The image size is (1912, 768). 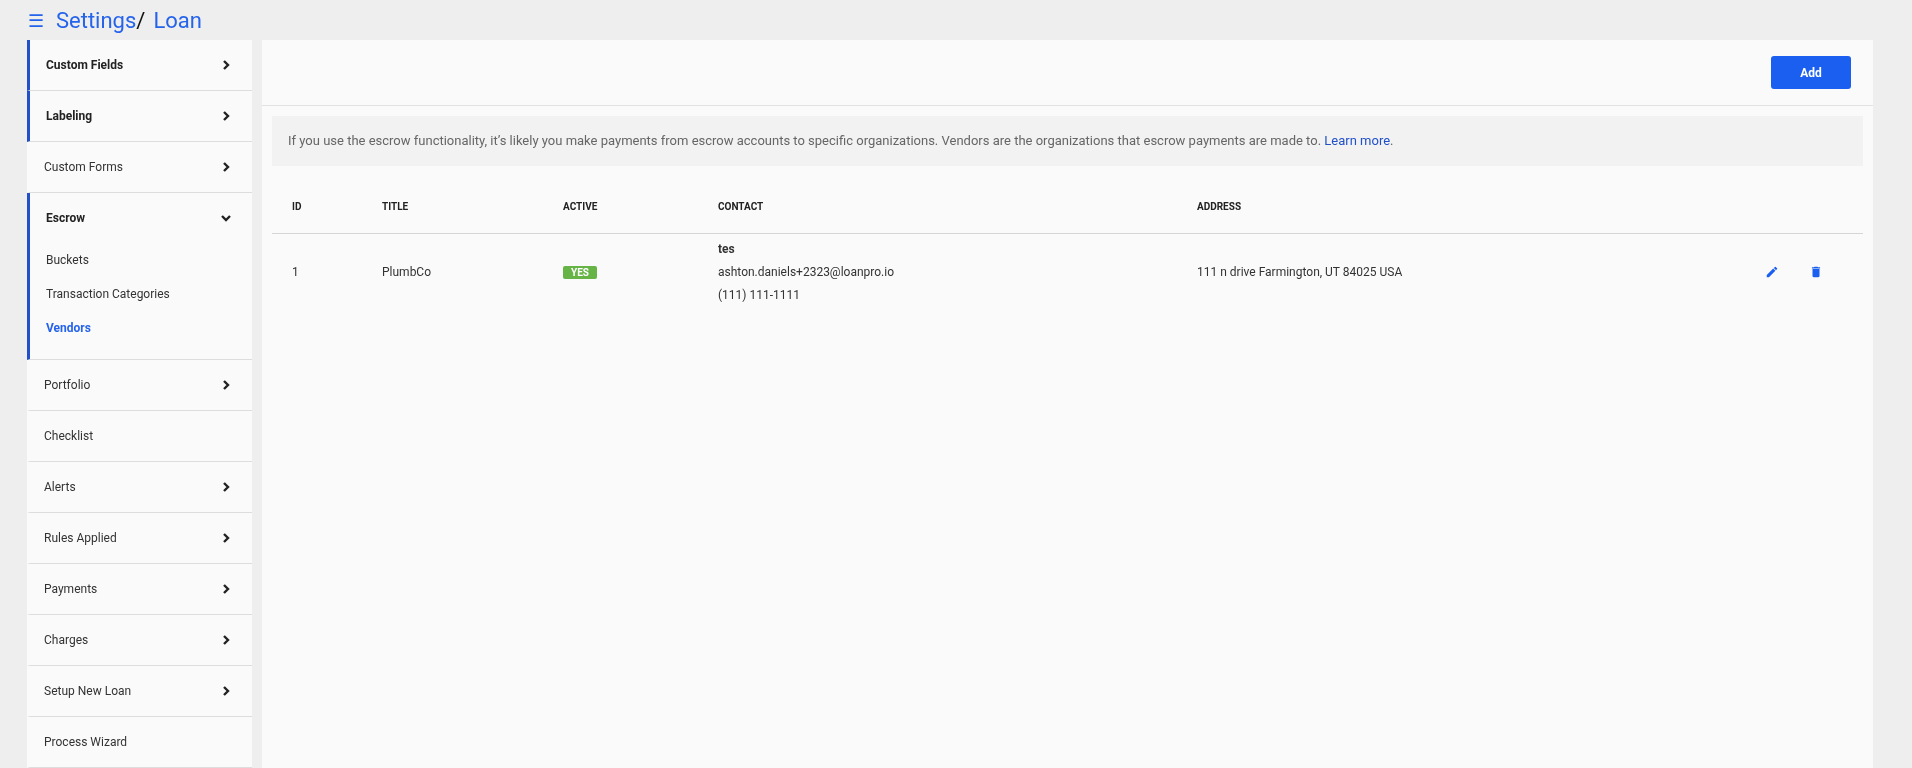 I want to click on sidebar-item: Custom Forms, so click(x=141, y=167).